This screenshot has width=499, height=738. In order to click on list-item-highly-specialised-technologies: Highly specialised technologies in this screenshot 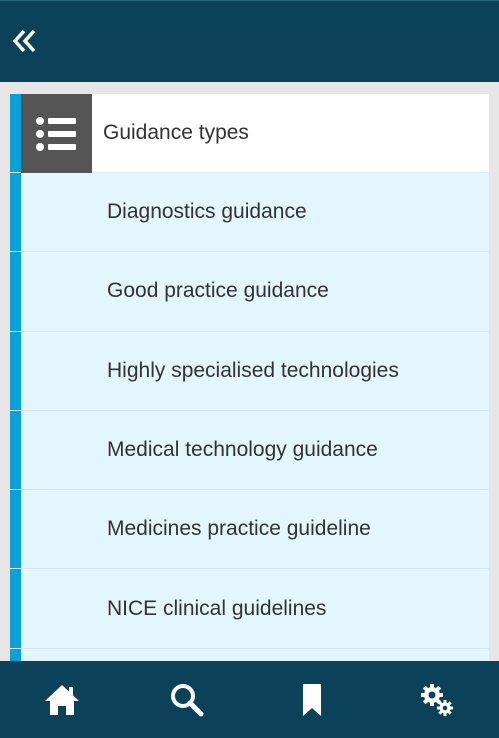, I will do `click(249, 371)`.